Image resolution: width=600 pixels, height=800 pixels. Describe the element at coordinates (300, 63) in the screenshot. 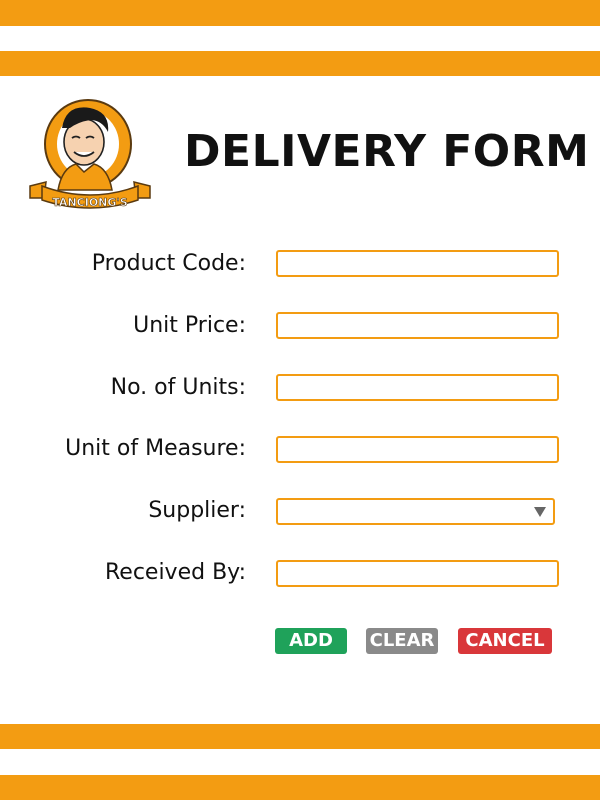

I see `top-stripe-secondary` at that location.